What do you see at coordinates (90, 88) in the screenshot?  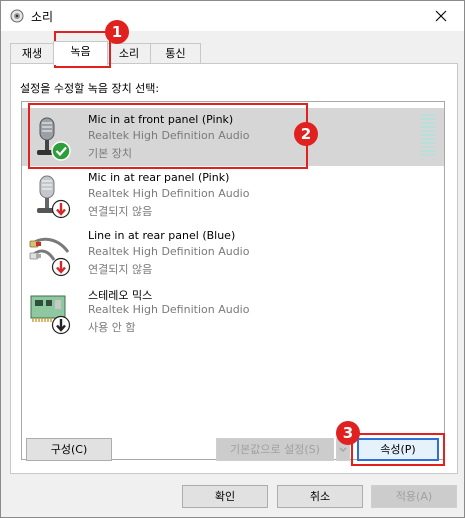 I see `instruction-label: 설정을 수정할 녹음 장치 선택:` at bounding box center [90, 88].